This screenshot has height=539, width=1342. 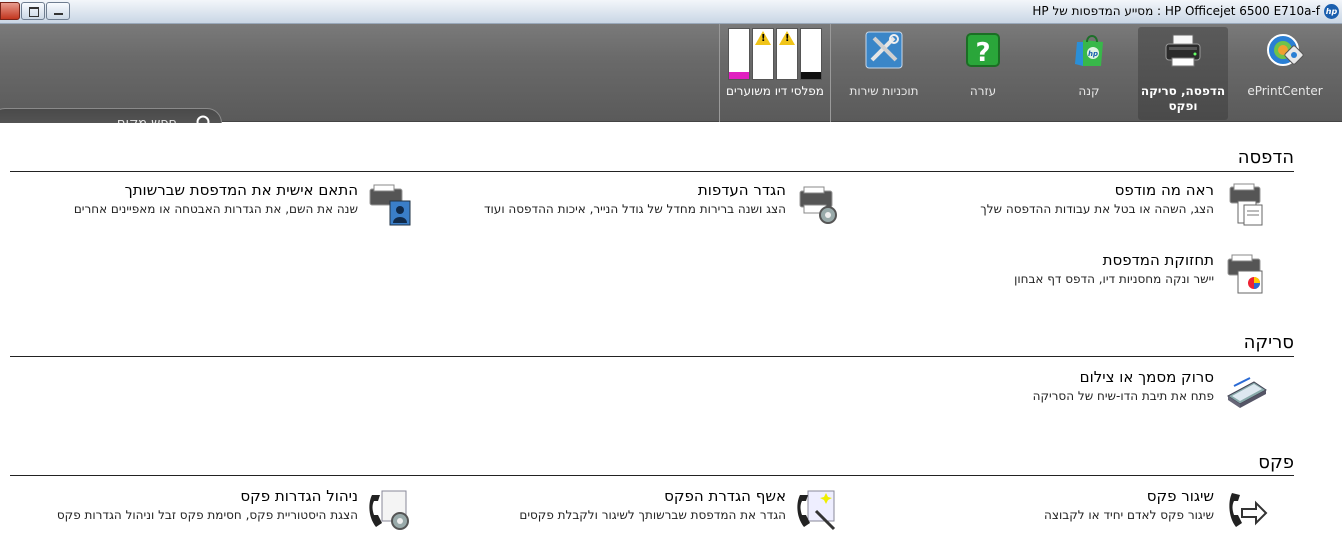 I want to click on item-title: אשף הגדרת הפקס, so click(x=725, y=496).